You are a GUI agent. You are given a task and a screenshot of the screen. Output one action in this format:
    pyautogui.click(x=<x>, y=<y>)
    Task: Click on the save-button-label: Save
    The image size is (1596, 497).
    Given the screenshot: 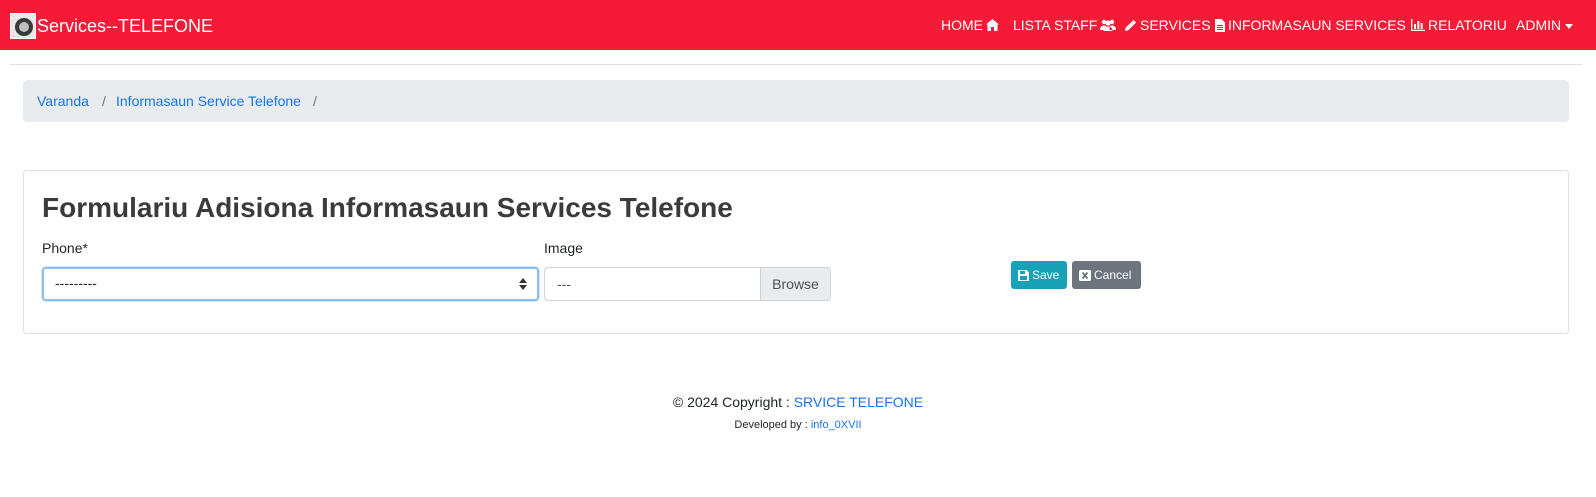 What is the action you would take?
    pyautogui.click(x=1046, y=275)
    